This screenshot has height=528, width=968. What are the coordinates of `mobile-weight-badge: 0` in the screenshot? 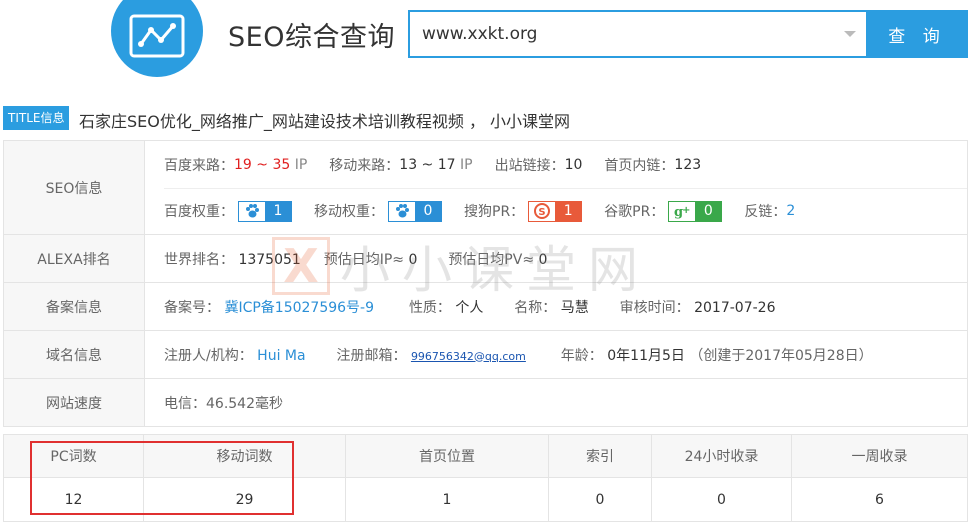 It's located at (415, 211).